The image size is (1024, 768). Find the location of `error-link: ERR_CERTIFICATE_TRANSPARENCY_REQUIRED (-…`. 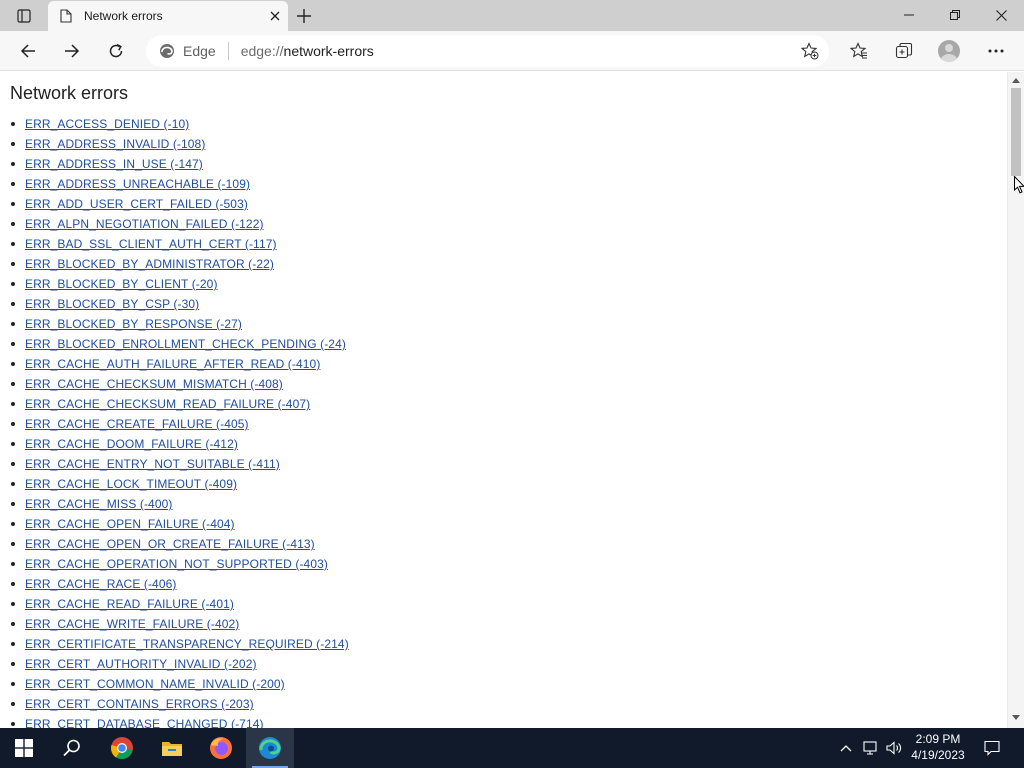

error-link: ERR_CERTIFICATE_TRANSPARENCY_REQUIRED (-… is located at coordinates (187, 644).